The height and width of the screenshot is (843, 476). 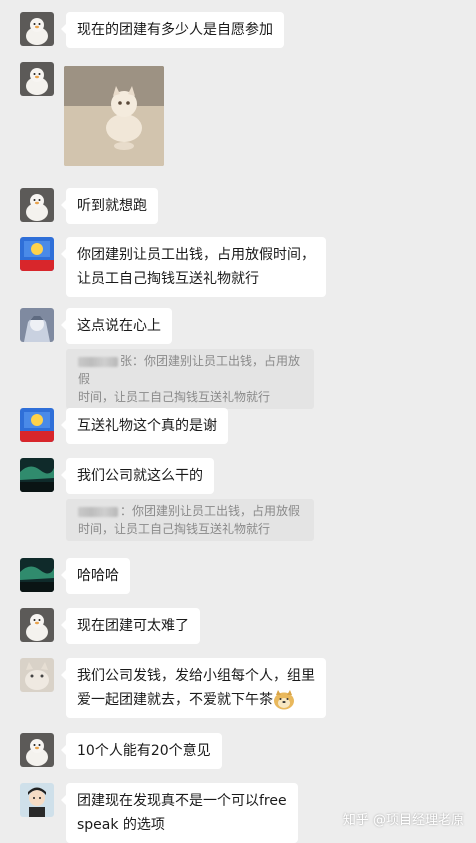 What do you see at coordinates (133, 626) in the screenshot?
I see `message-text: 现在团建可太难了` at bounding box center [133, 626].